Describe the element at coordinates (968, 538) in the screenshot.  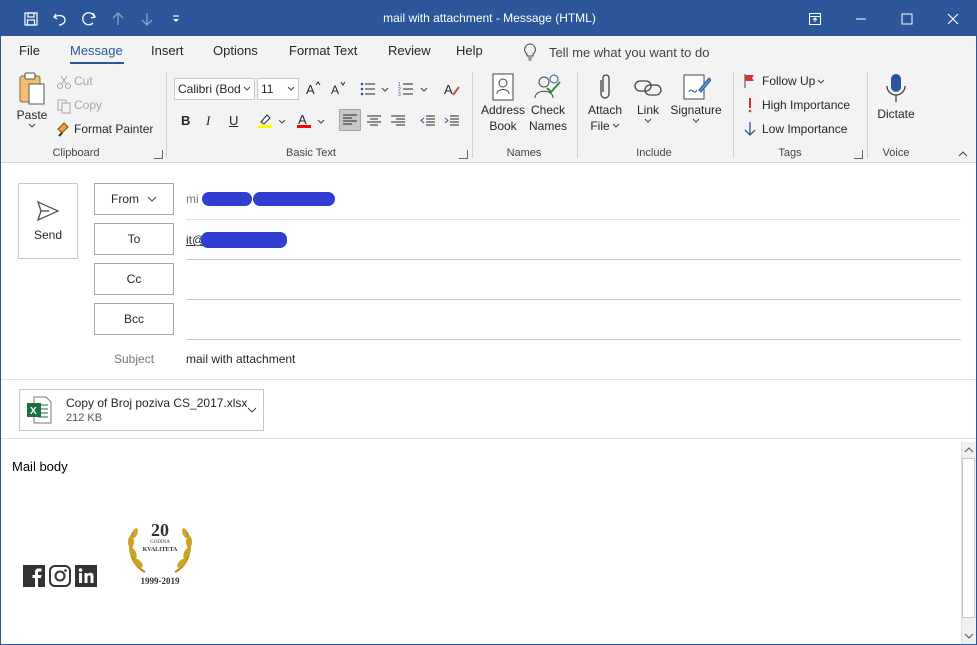
I see `scrollbar-thumb` at that location.